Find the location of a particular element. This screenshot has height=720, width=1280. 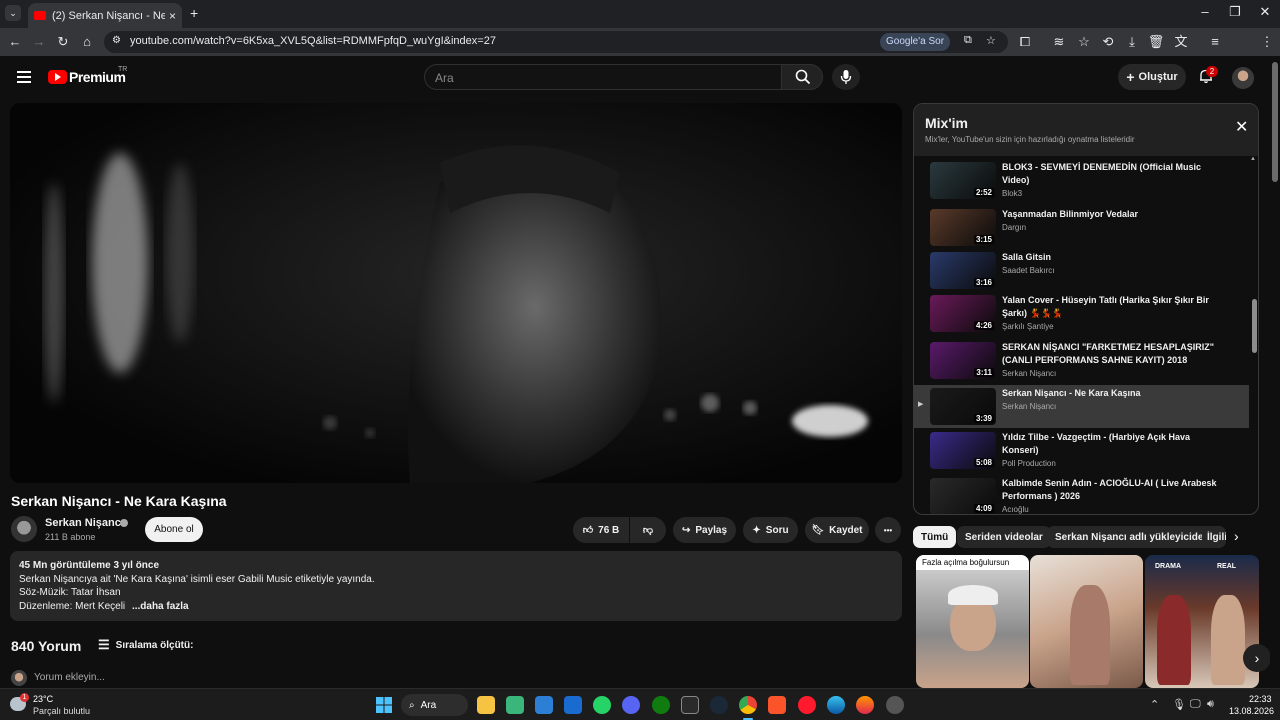

clock-time: 22:33 is located at coordinates (1260, 699).